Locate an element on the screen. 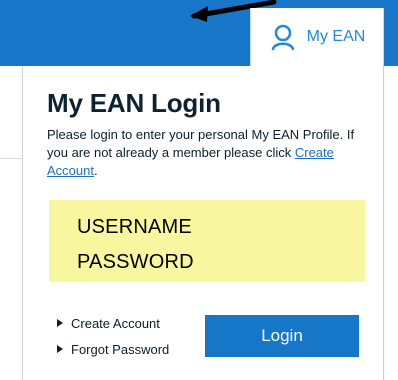  account-links: Create Account Forgot Password is located at coordinates (132, 339).